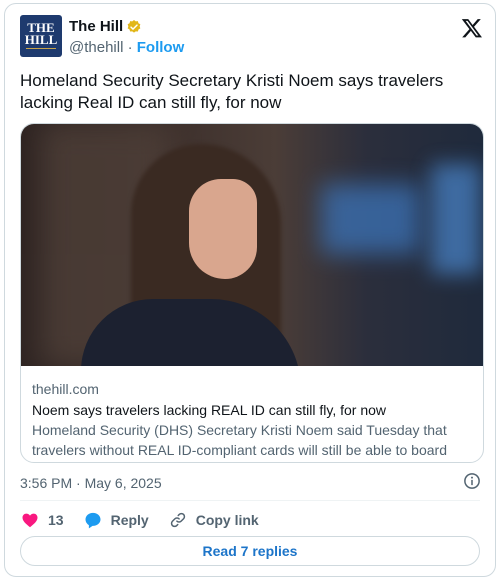 Image resolution: width=502 pixels, height=583 pixels. Describe the element at coordinates (472, 28) in the screenshot. I see `x-logo-icon` at that location.